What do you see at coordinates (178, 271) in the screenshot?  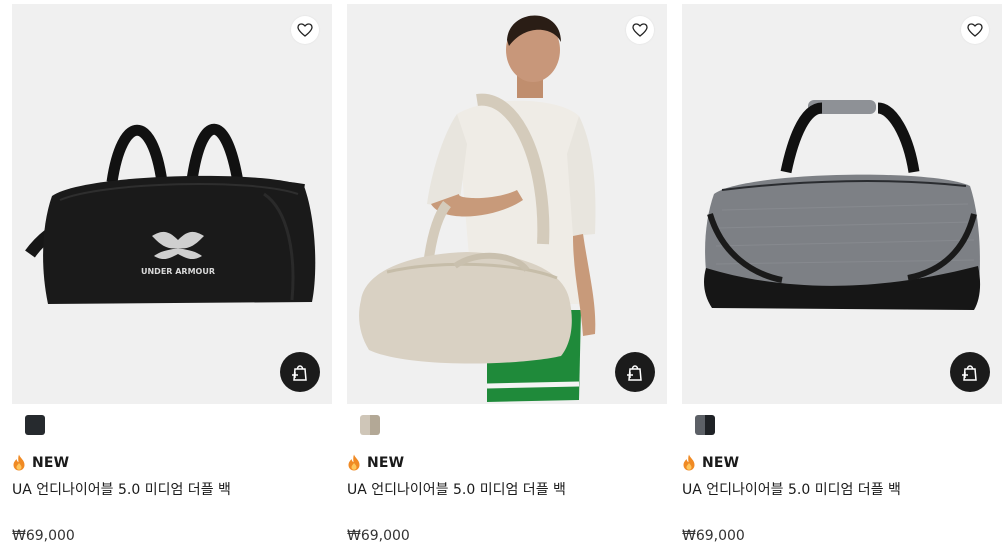 I see `brand-logo-text: UNDER ARMOUR` at bounding box center [178, 271].